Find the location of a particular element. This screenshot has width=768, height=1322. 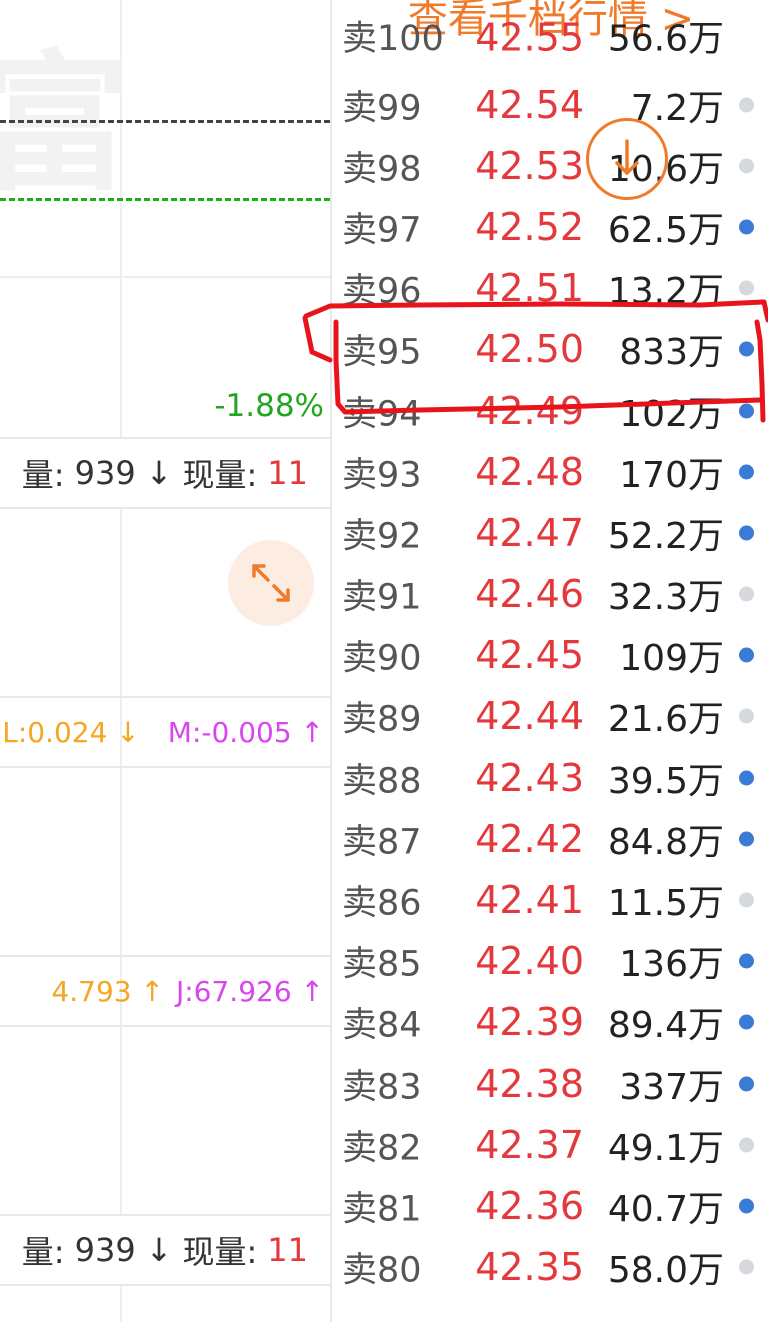

ask-level-label: 卖97 is located at coordinates (382, 230).